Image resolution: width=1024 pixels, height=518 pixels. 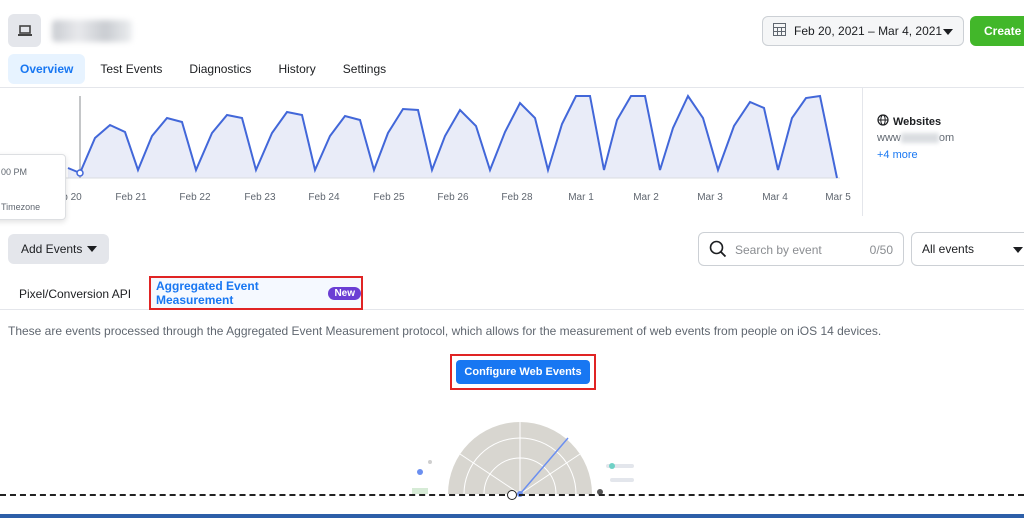 I want to click on chart-x-tick-label: Feb 22, so click(x=195, y=197).